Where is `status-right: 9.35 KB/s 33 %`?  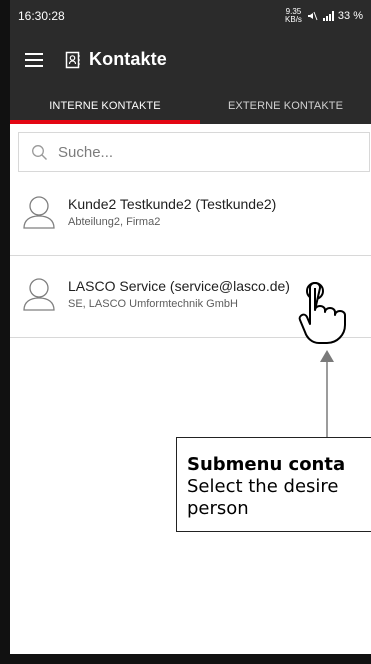
status-right: 9.35 KB/s 33 % is located at coordinates (324, 15).